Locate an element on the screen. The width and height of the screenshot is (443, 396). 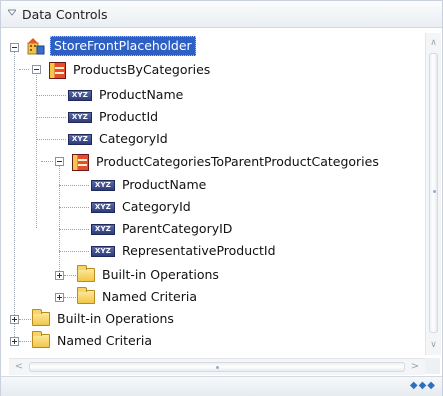
tree-node-label: ProductsByCategories is located at coordinates (142, 69).